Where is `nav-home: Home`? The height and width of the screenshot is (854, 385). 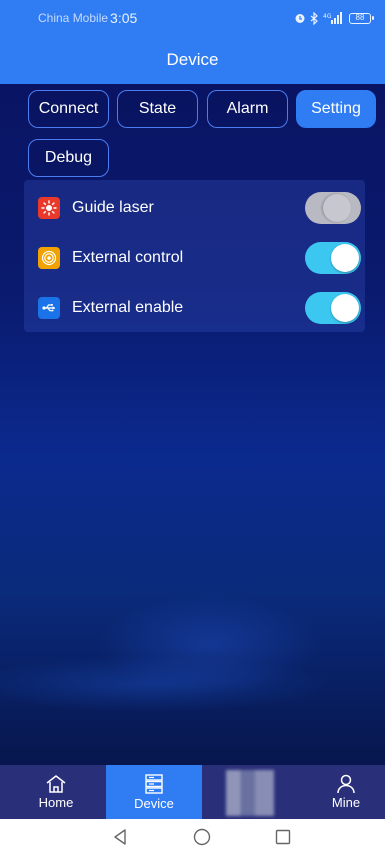 nav-home: Home is located at coordinates (56, 792).